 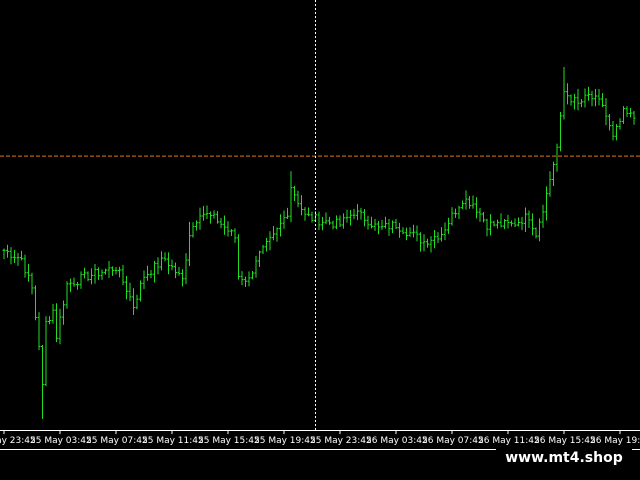 What do you see at coordinates (453, 441) in the screenshot?
I see `x-tick-label: 26 May 07:45` at bounding box center [453, 441].